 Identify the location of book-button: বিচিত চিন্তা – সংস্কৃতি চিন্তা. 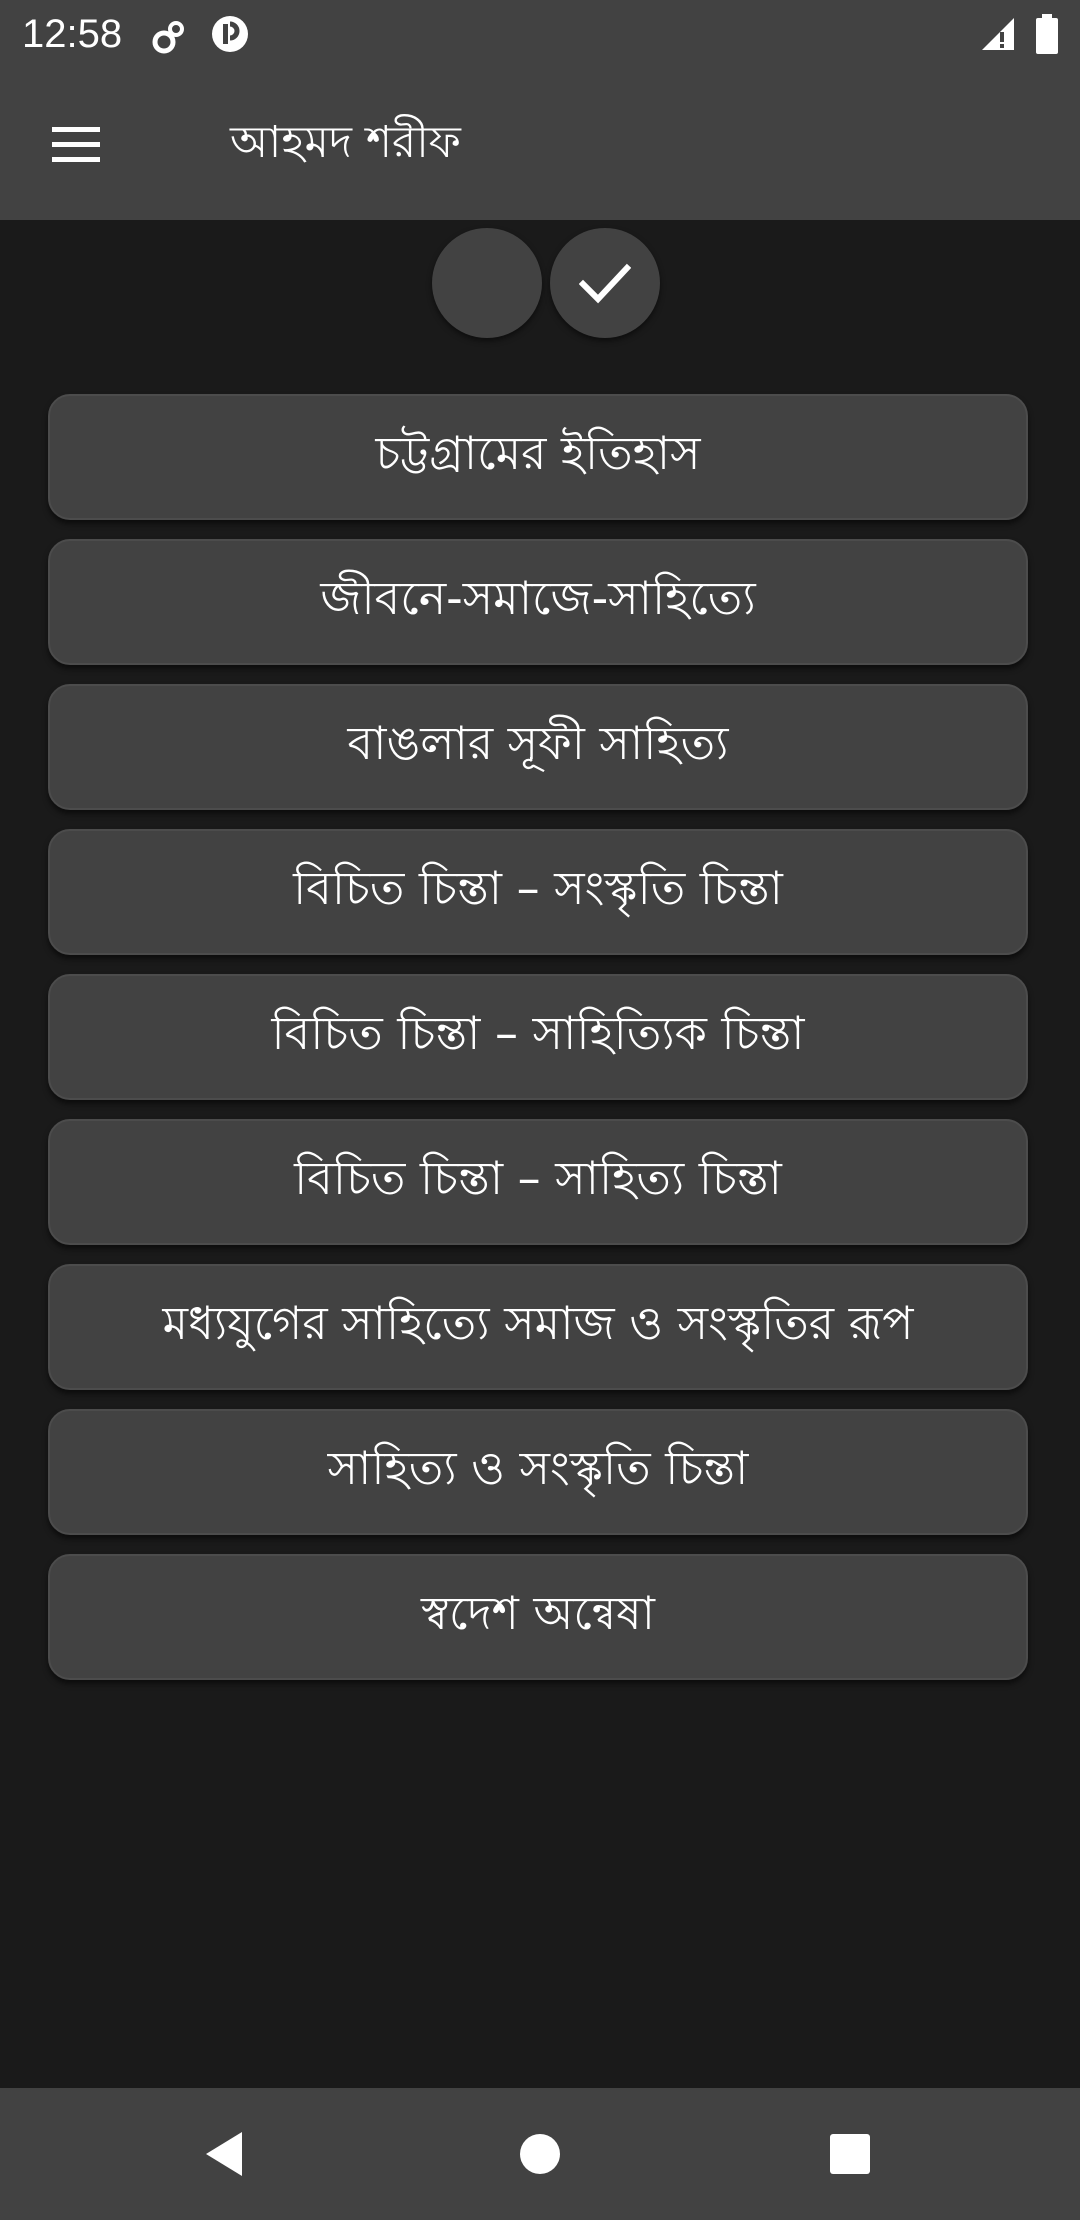
(538, 892).